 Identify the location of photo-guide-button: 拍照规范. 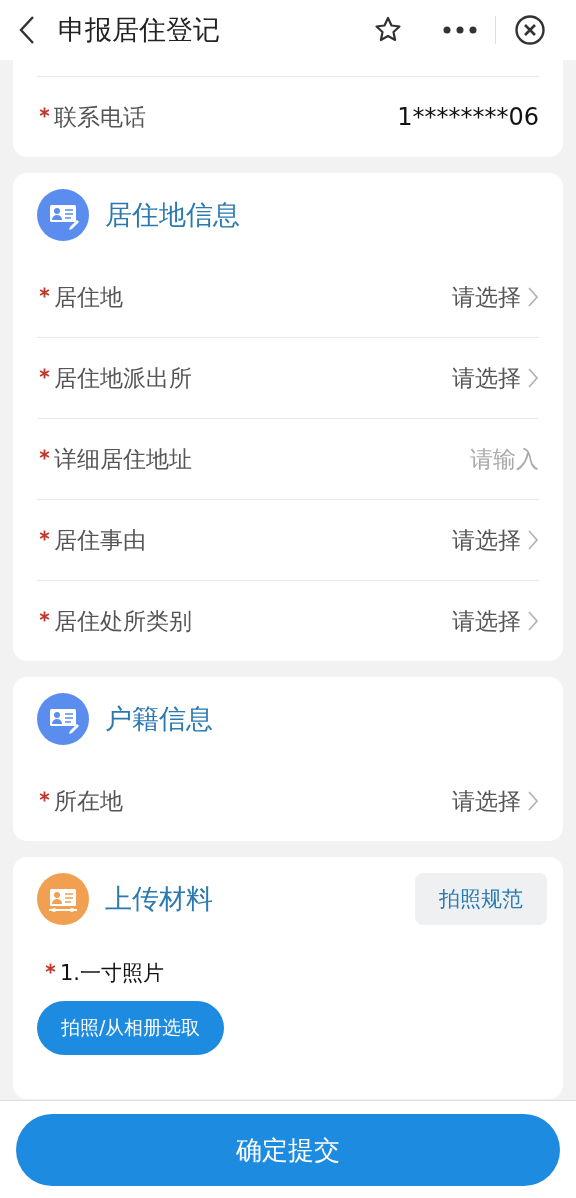
(481, 899).